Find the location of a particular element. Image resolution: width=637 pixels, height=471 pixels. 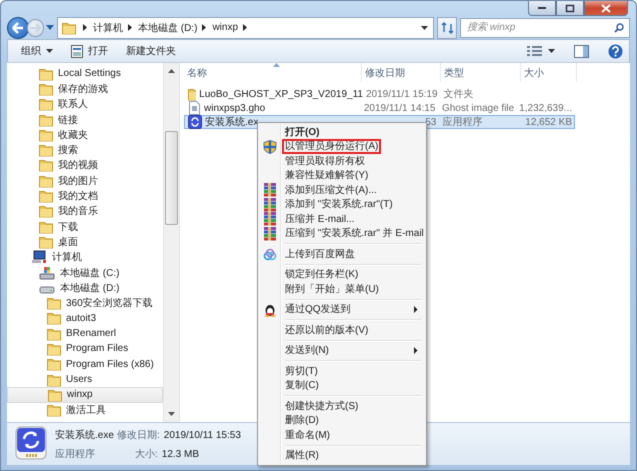

file-name: 安装系统.ex is located at coordinates (231, 122).